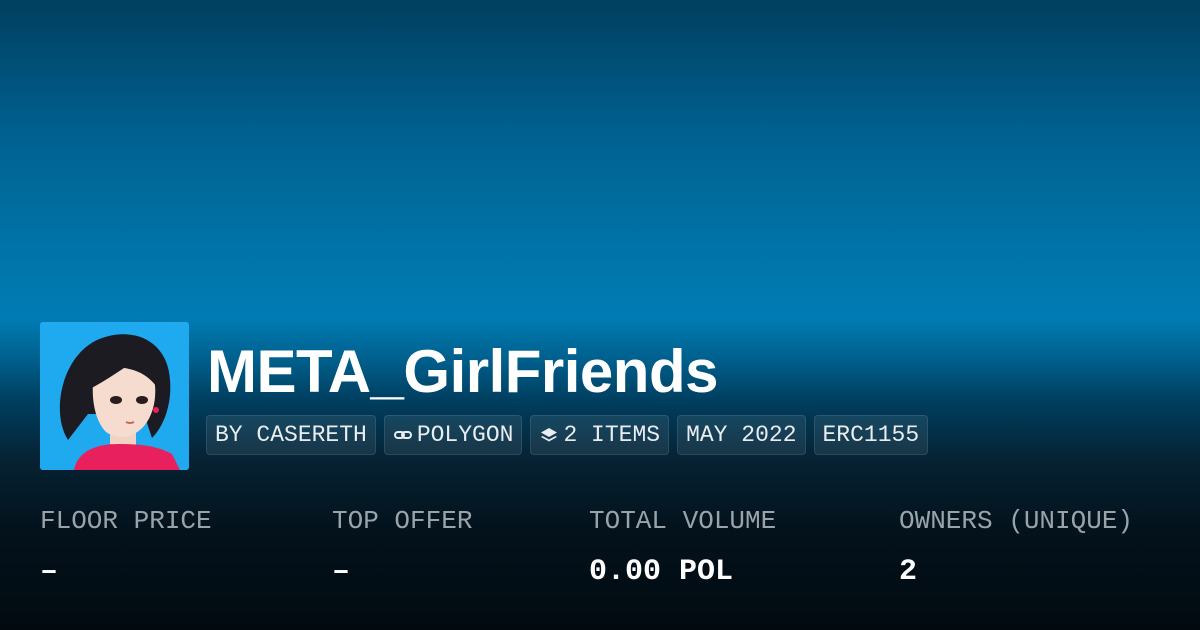 Image resolution: width=1200 pixels, height=630 pixels. I want to click on stat-owners: OWNERS (UNIQUE) 2, so click(1016, 547).